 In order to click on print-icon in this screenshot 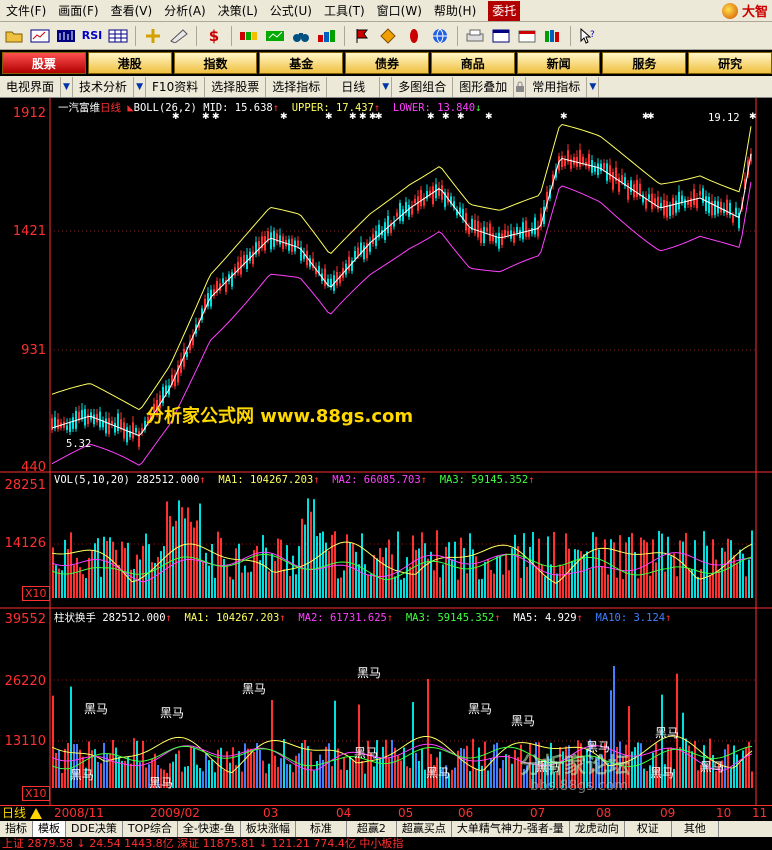, I will do `click(475, 36)`.